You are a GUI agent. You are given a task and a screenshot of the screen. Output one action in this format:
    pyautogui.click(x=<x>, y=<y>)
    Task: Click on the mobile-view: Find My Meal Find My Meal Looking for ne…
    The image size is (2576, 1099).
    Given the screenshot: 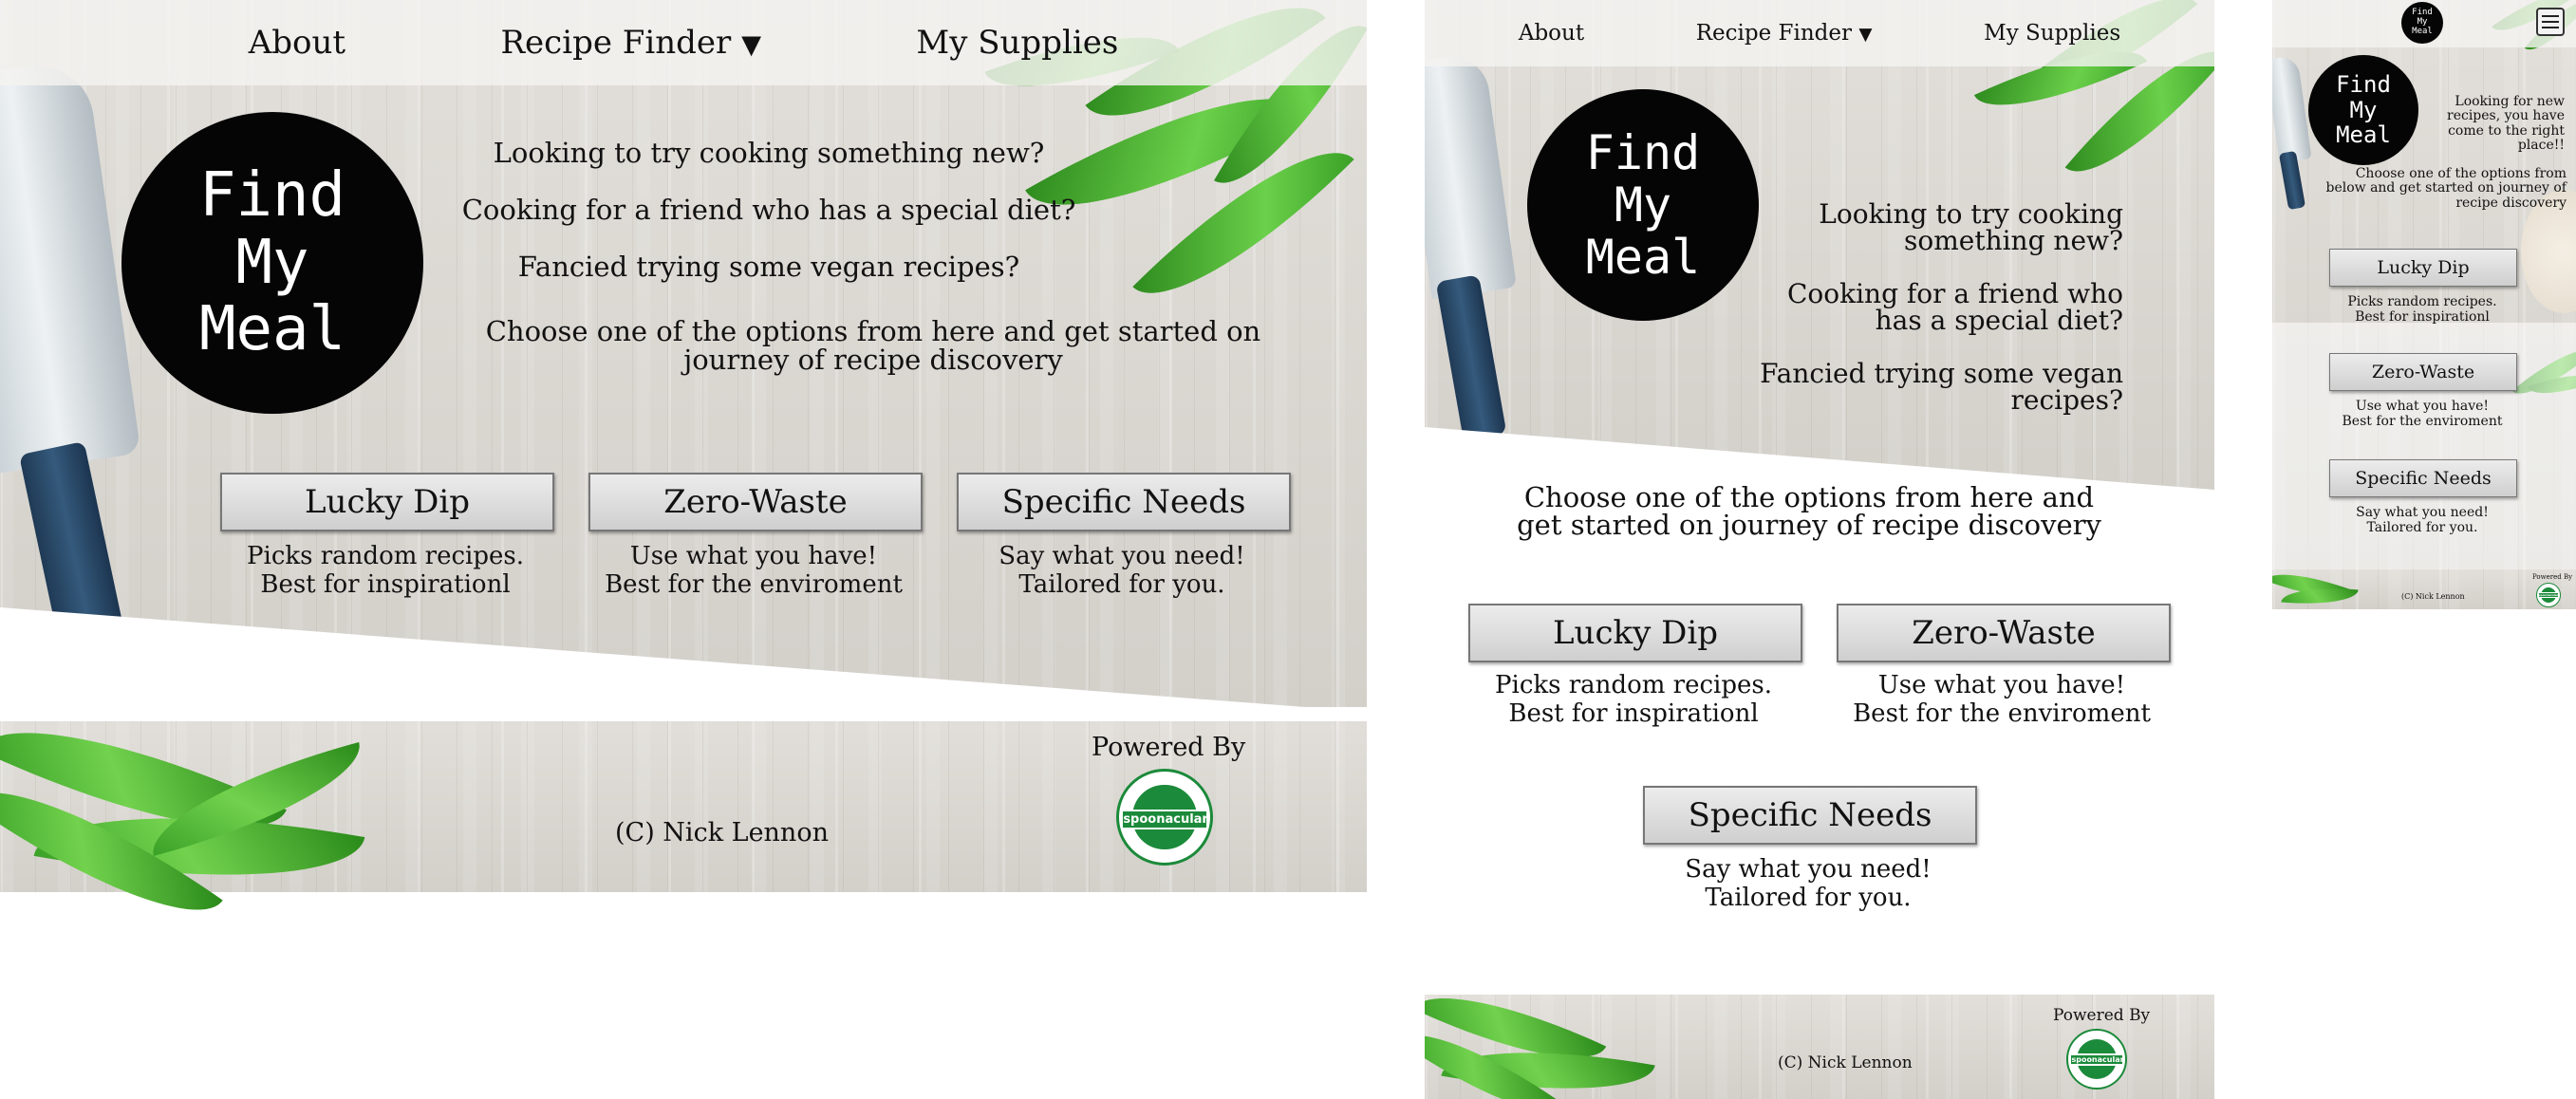 What is the action you would take?
    pyautogui.click(x=2424, y=304)
    